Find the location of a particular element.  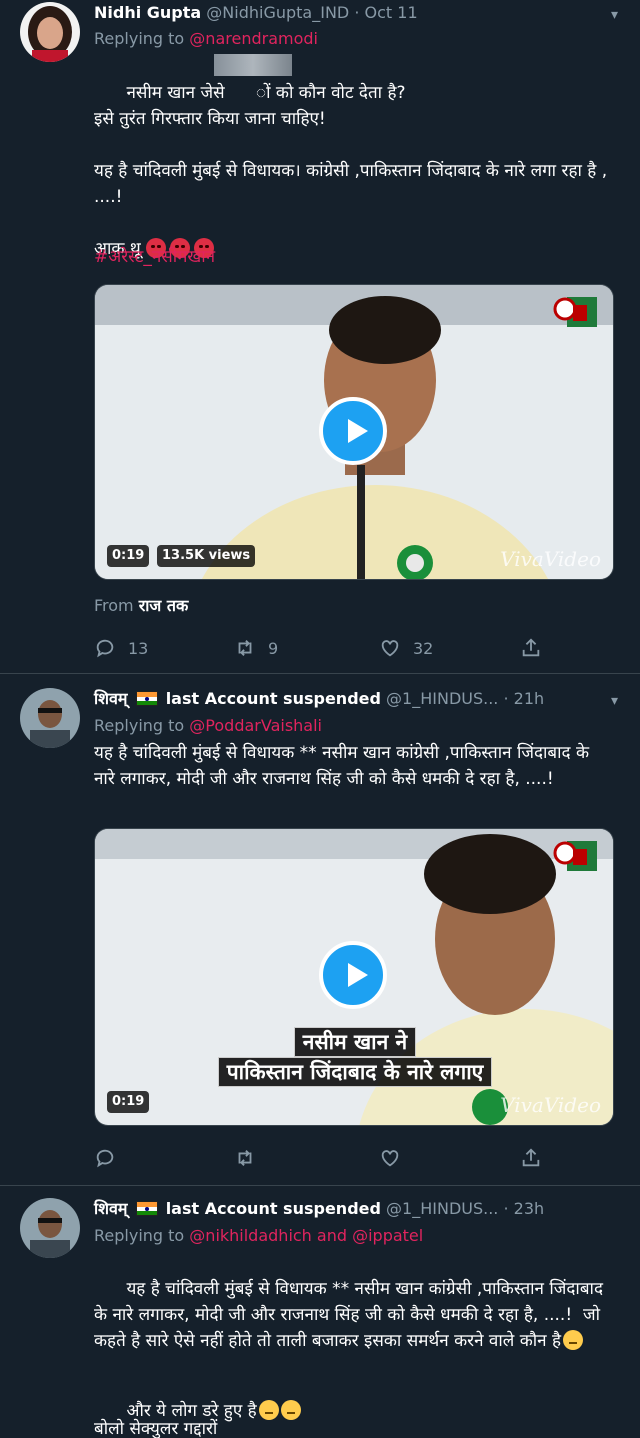

timestamp: 21h is located at coordinates (529, 698).